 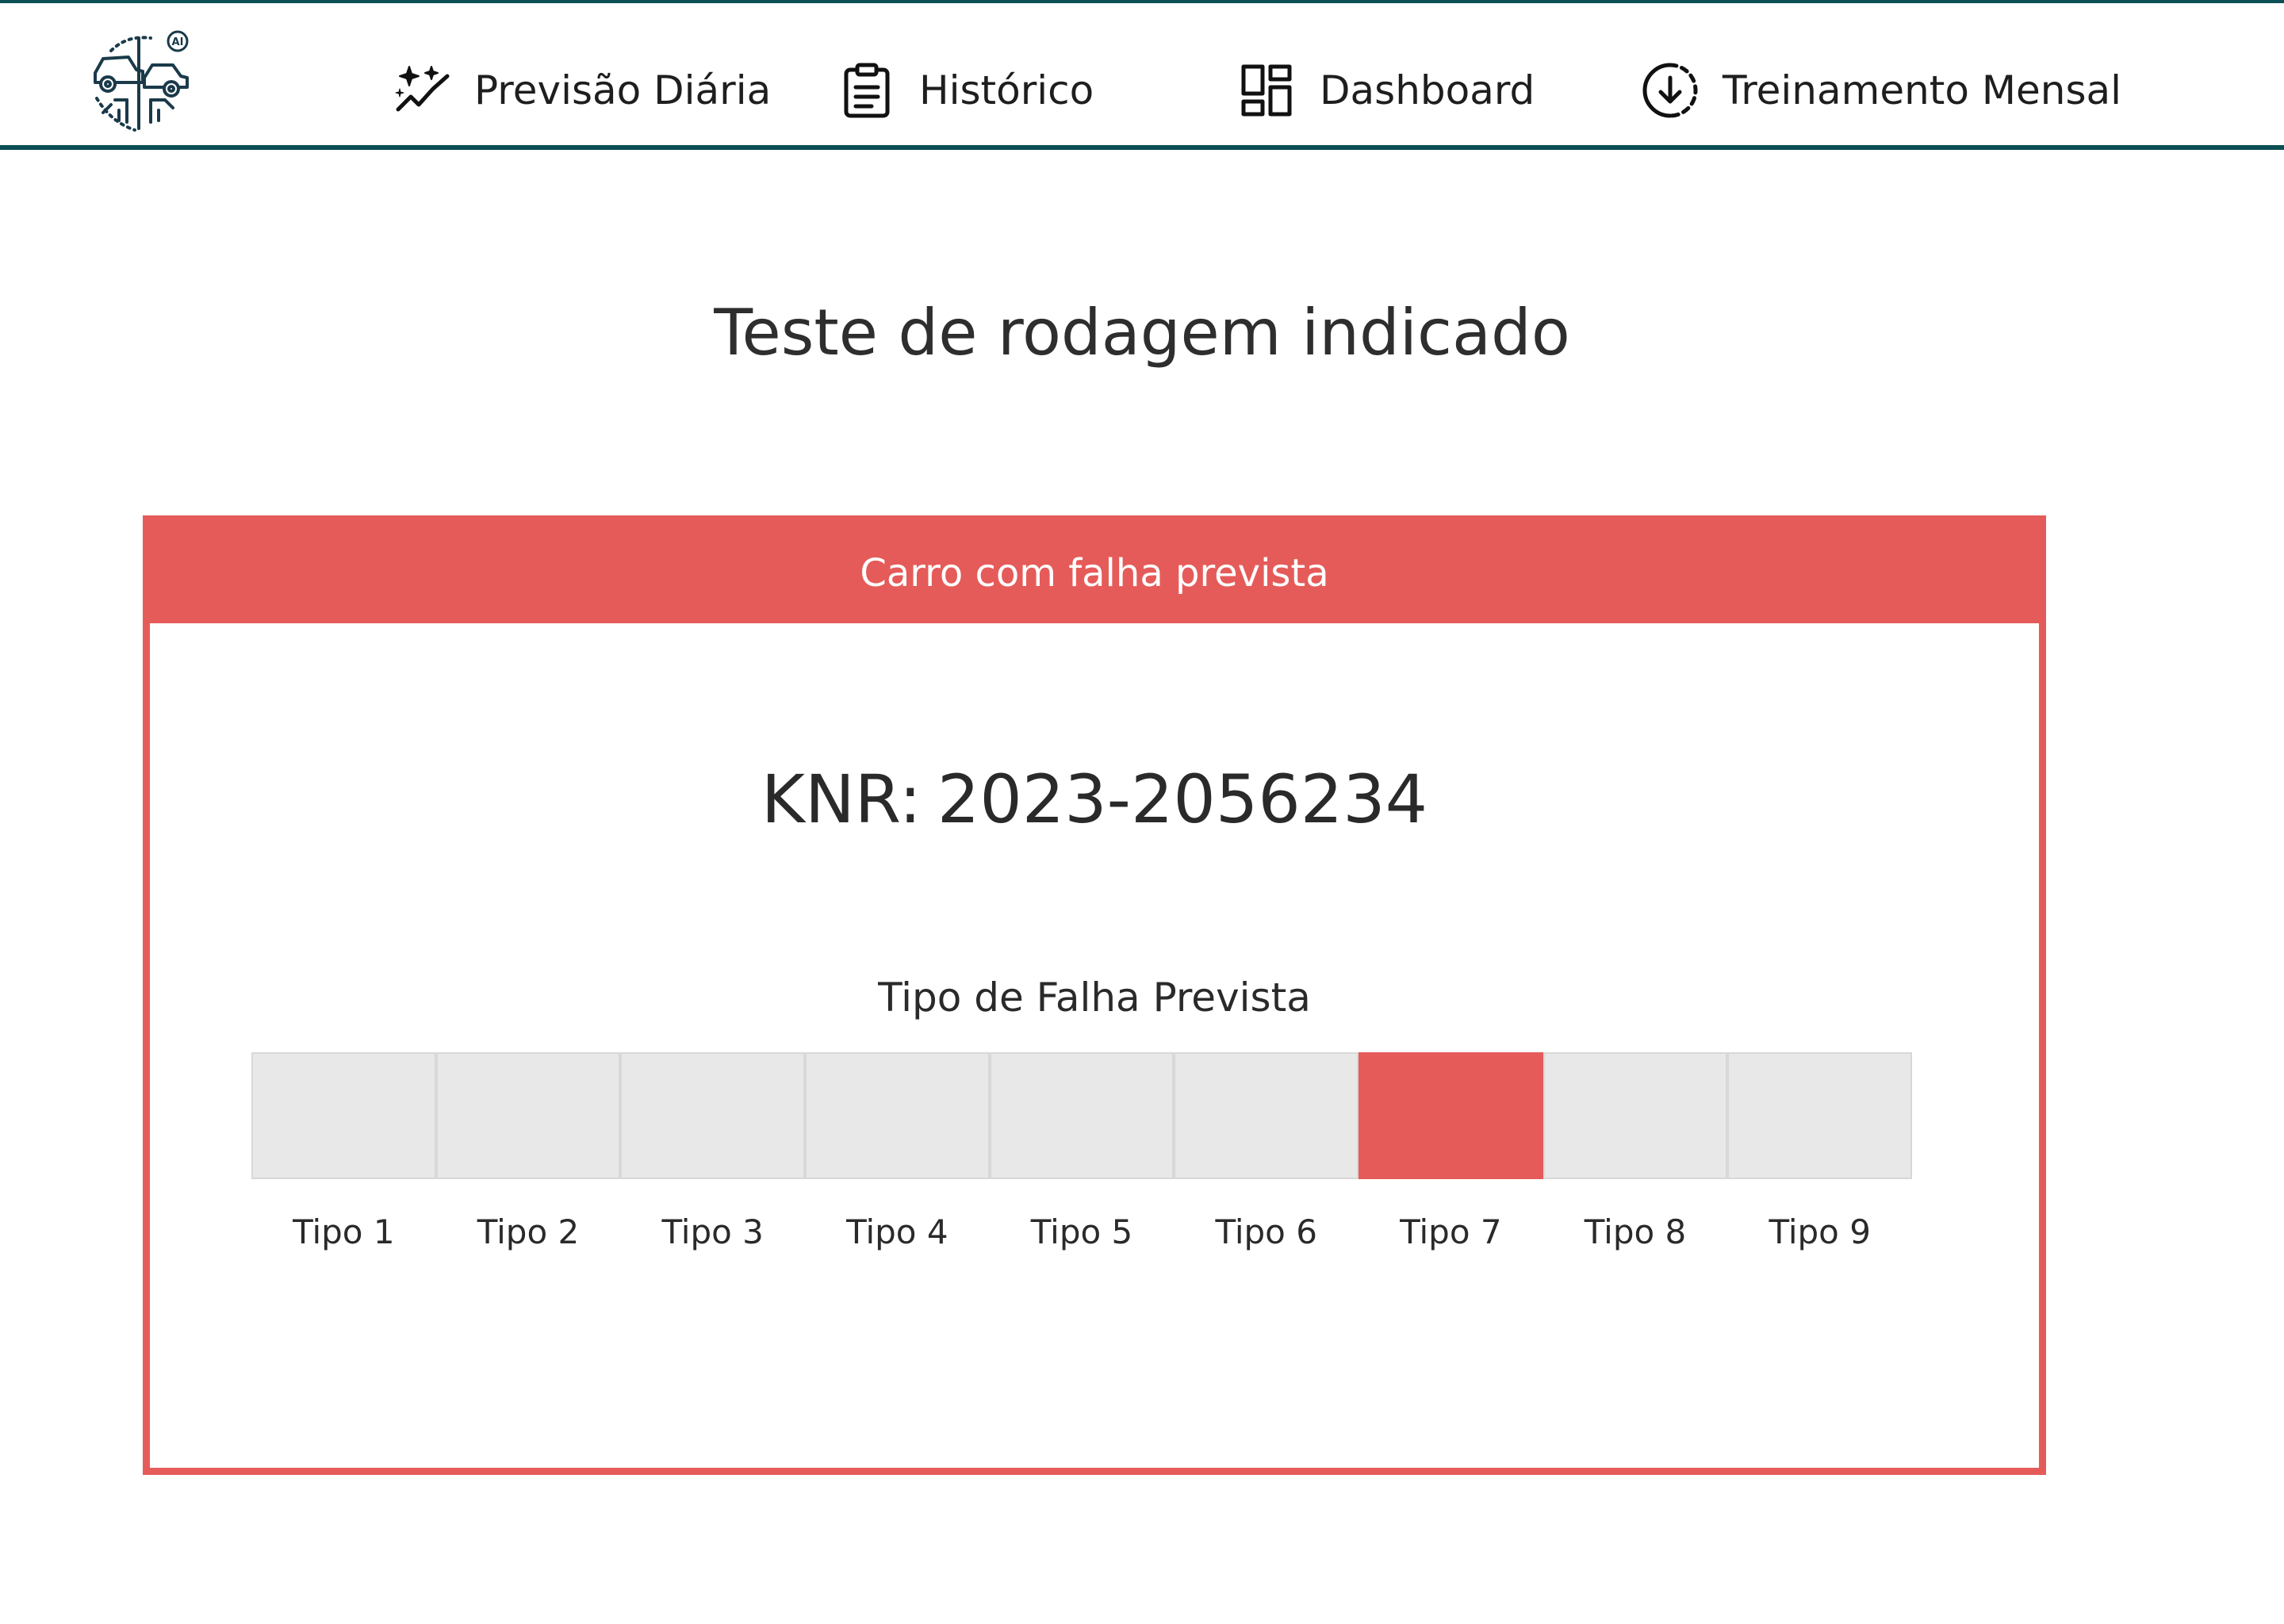 I want to click on nav-dashboard: Dashboard, so click(x=1386, y=90).